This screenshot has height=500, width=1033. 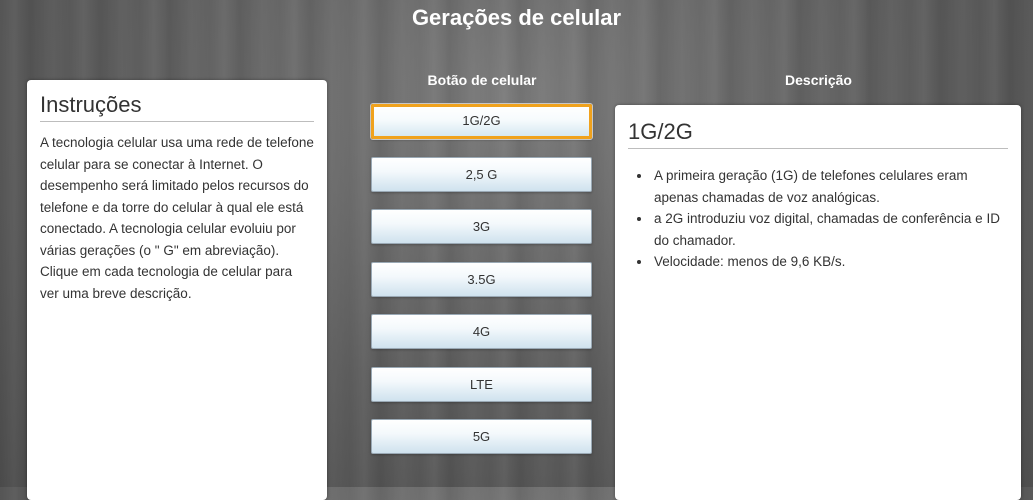 What do you see at coordinates (177, 107) in the screenshot?
I see `instructions-title: Instruções` at bounding box center [177, 107].